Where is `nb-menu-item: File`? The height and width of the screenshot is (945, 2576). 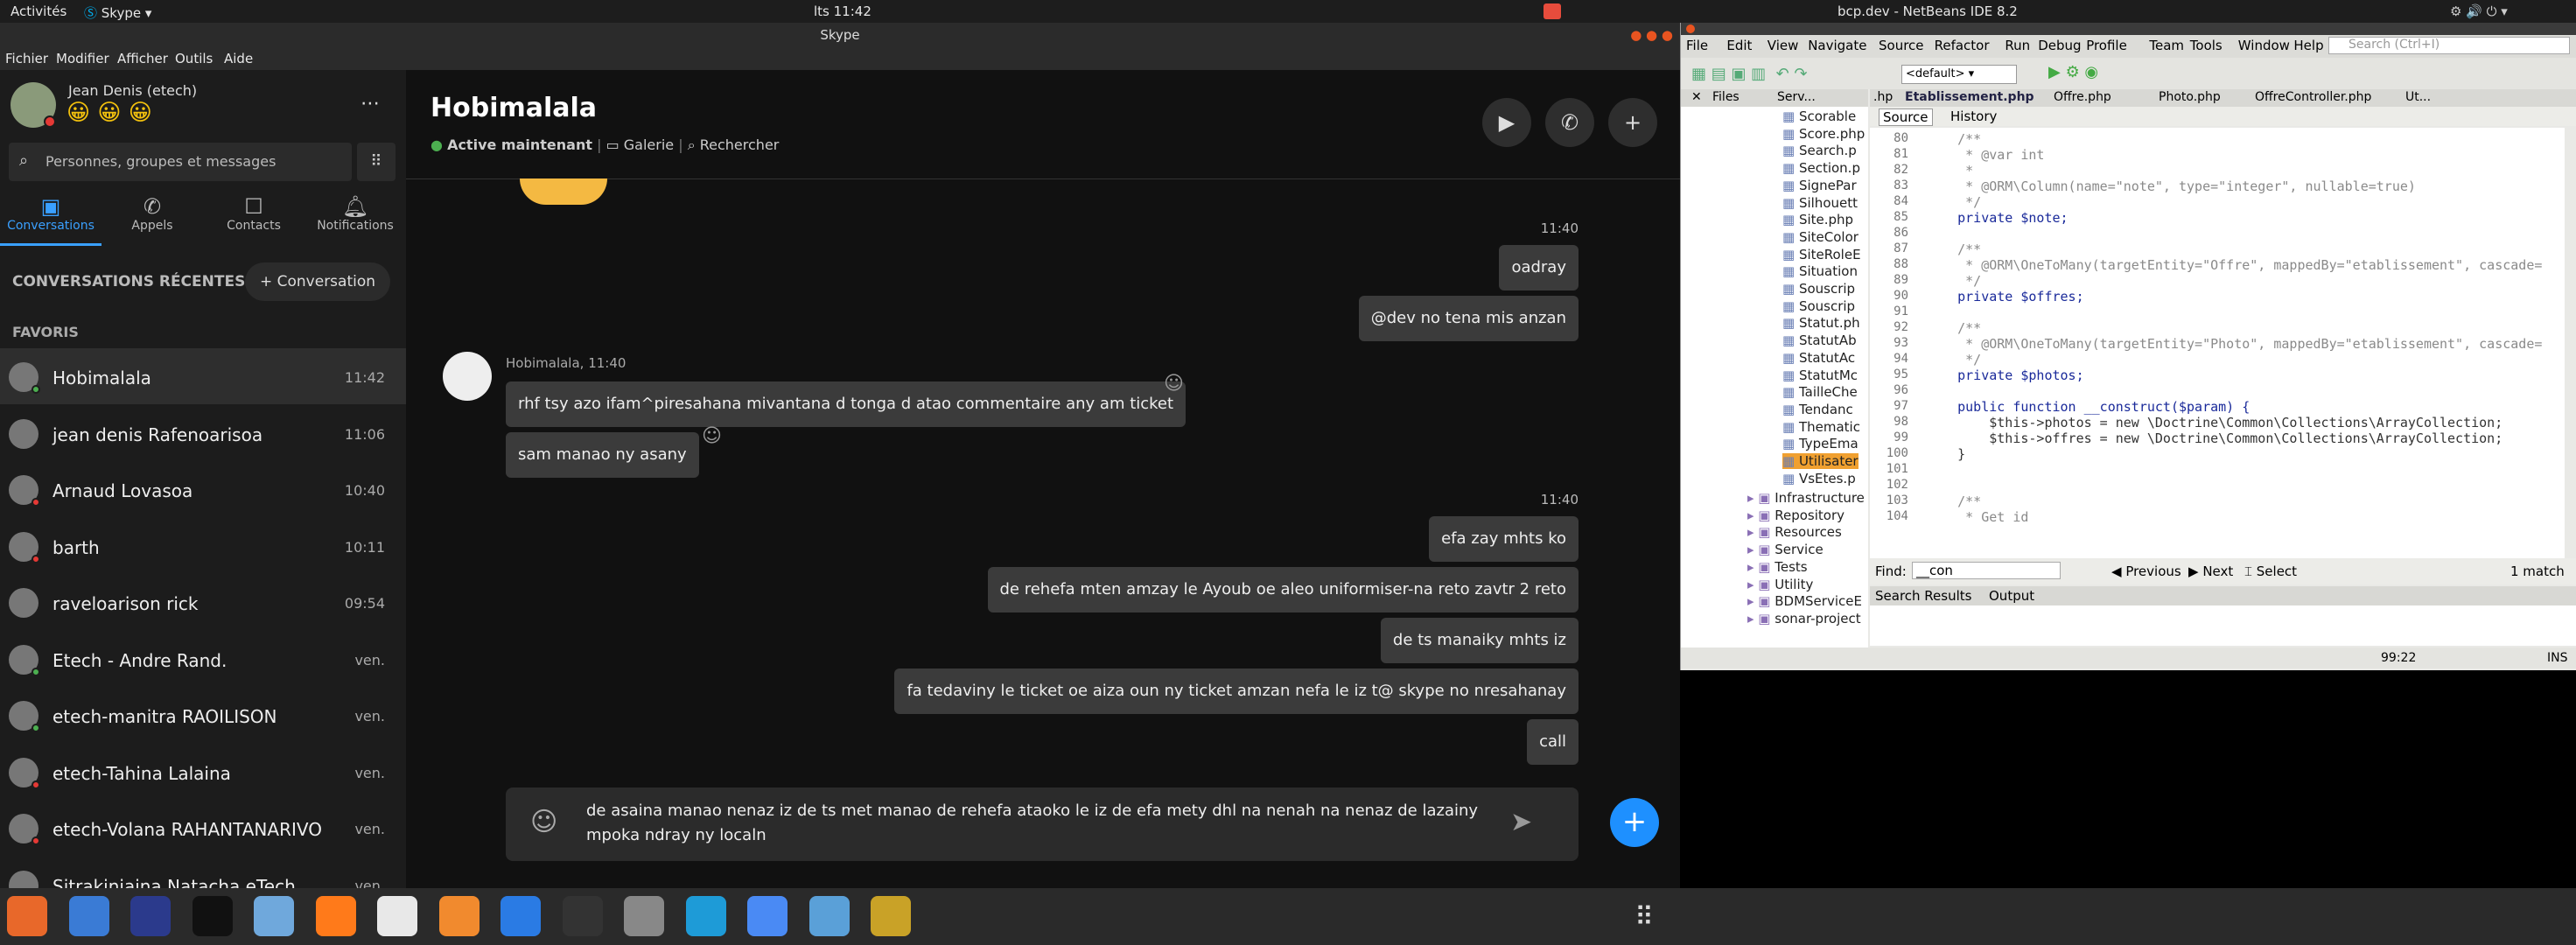 nb-menu-item: File is located at coordinates (1697, 45).